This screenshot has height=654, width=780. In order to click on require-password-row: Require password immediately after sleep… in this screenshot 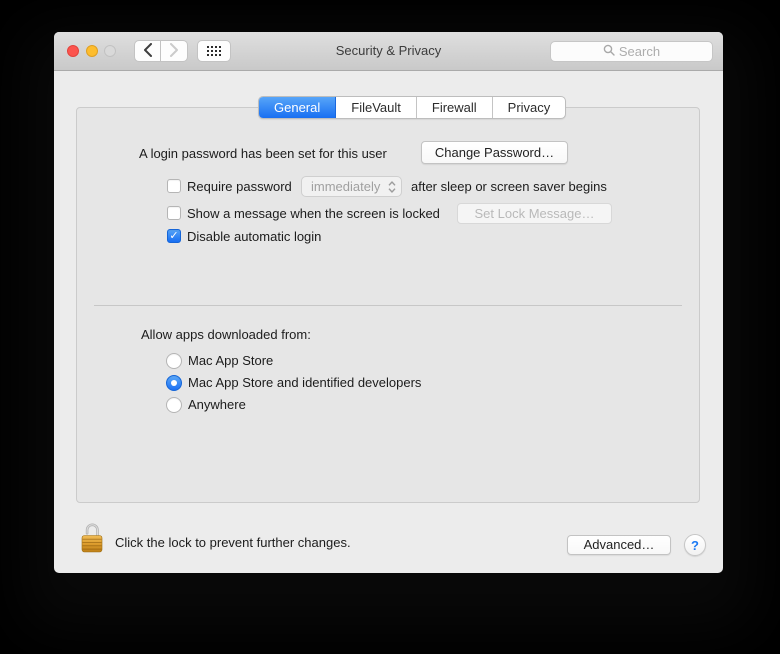, I will do `click(388, 186)`.